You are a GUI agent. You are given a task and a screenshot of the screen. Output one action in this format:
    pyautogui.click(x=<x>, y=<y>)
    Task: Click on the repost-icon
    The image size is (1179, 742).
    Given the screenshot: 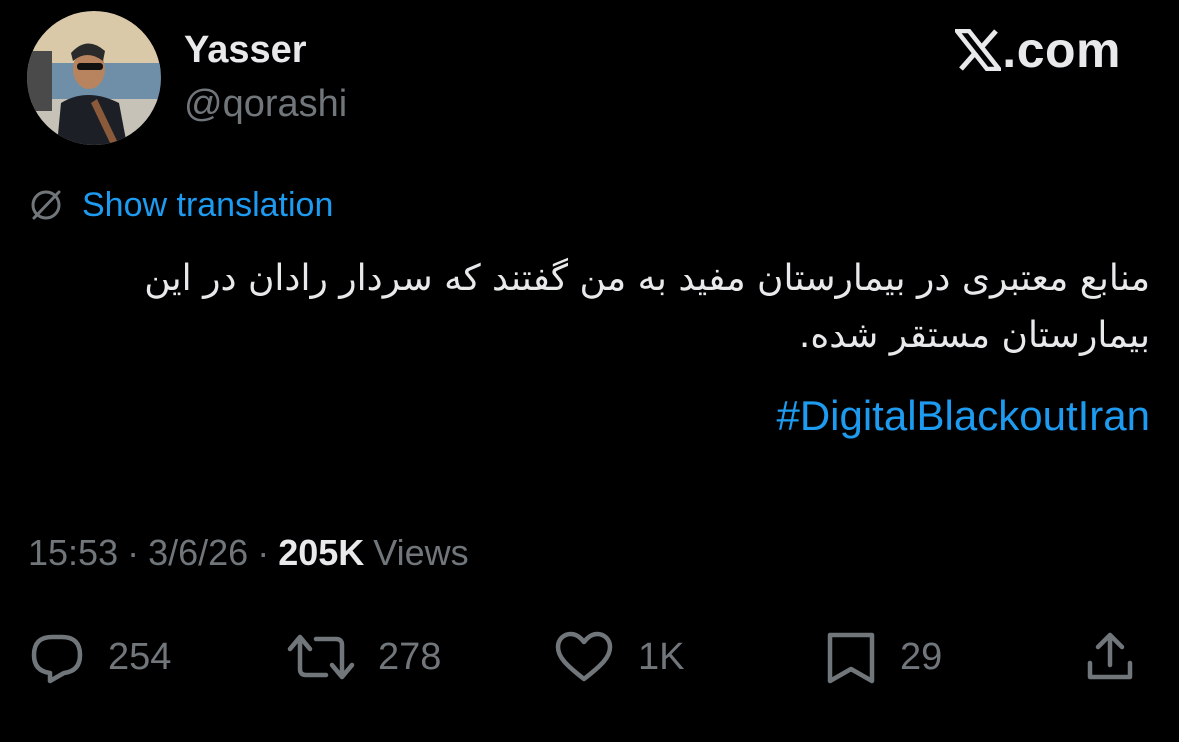 What is the action you would take?
    pyautogui.click(x=321, y=657)
    